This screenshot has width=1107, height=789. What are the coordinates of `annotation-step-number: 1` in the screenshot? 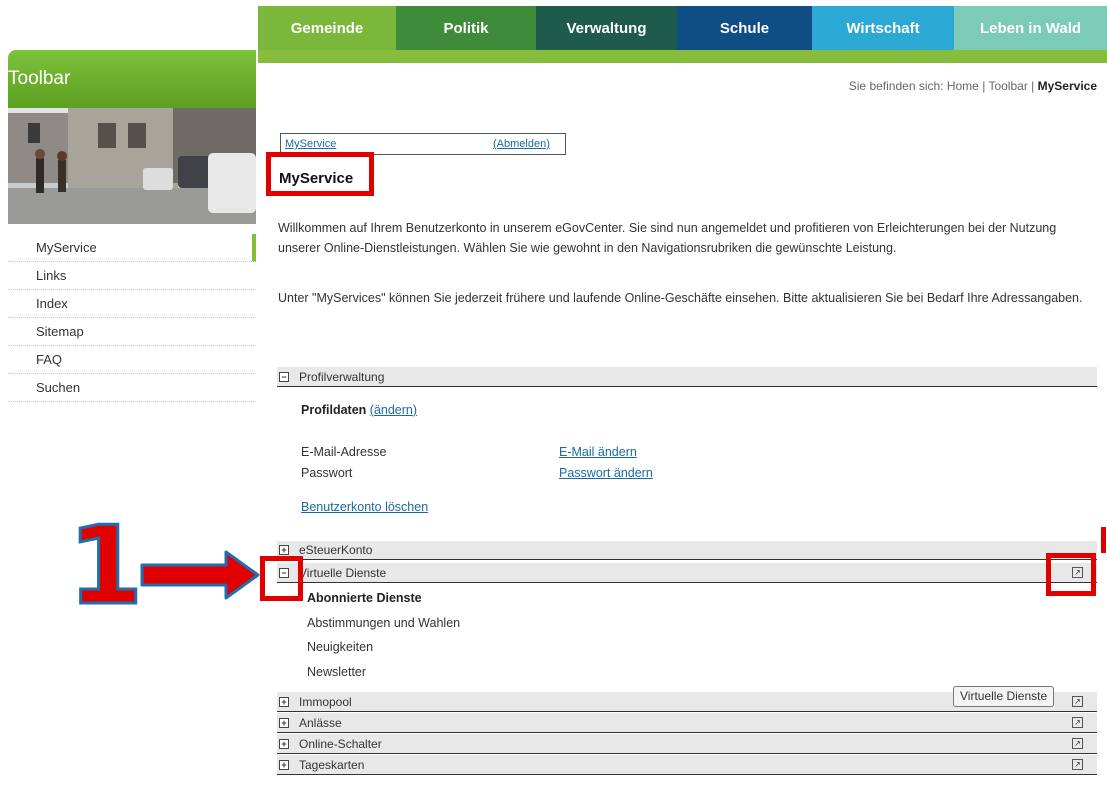 It's located at (105, 566).